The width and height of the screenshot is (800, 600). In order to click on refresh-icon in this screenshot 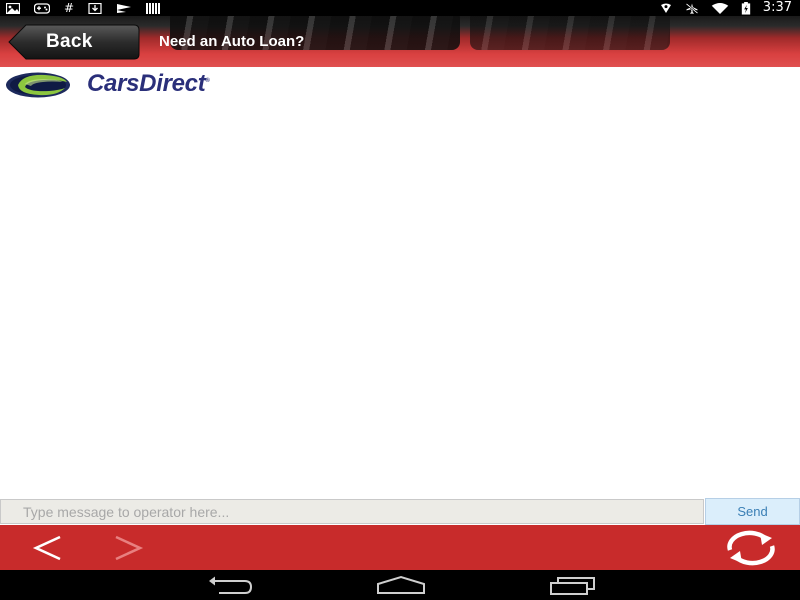, I will do `click(751, 548)`.